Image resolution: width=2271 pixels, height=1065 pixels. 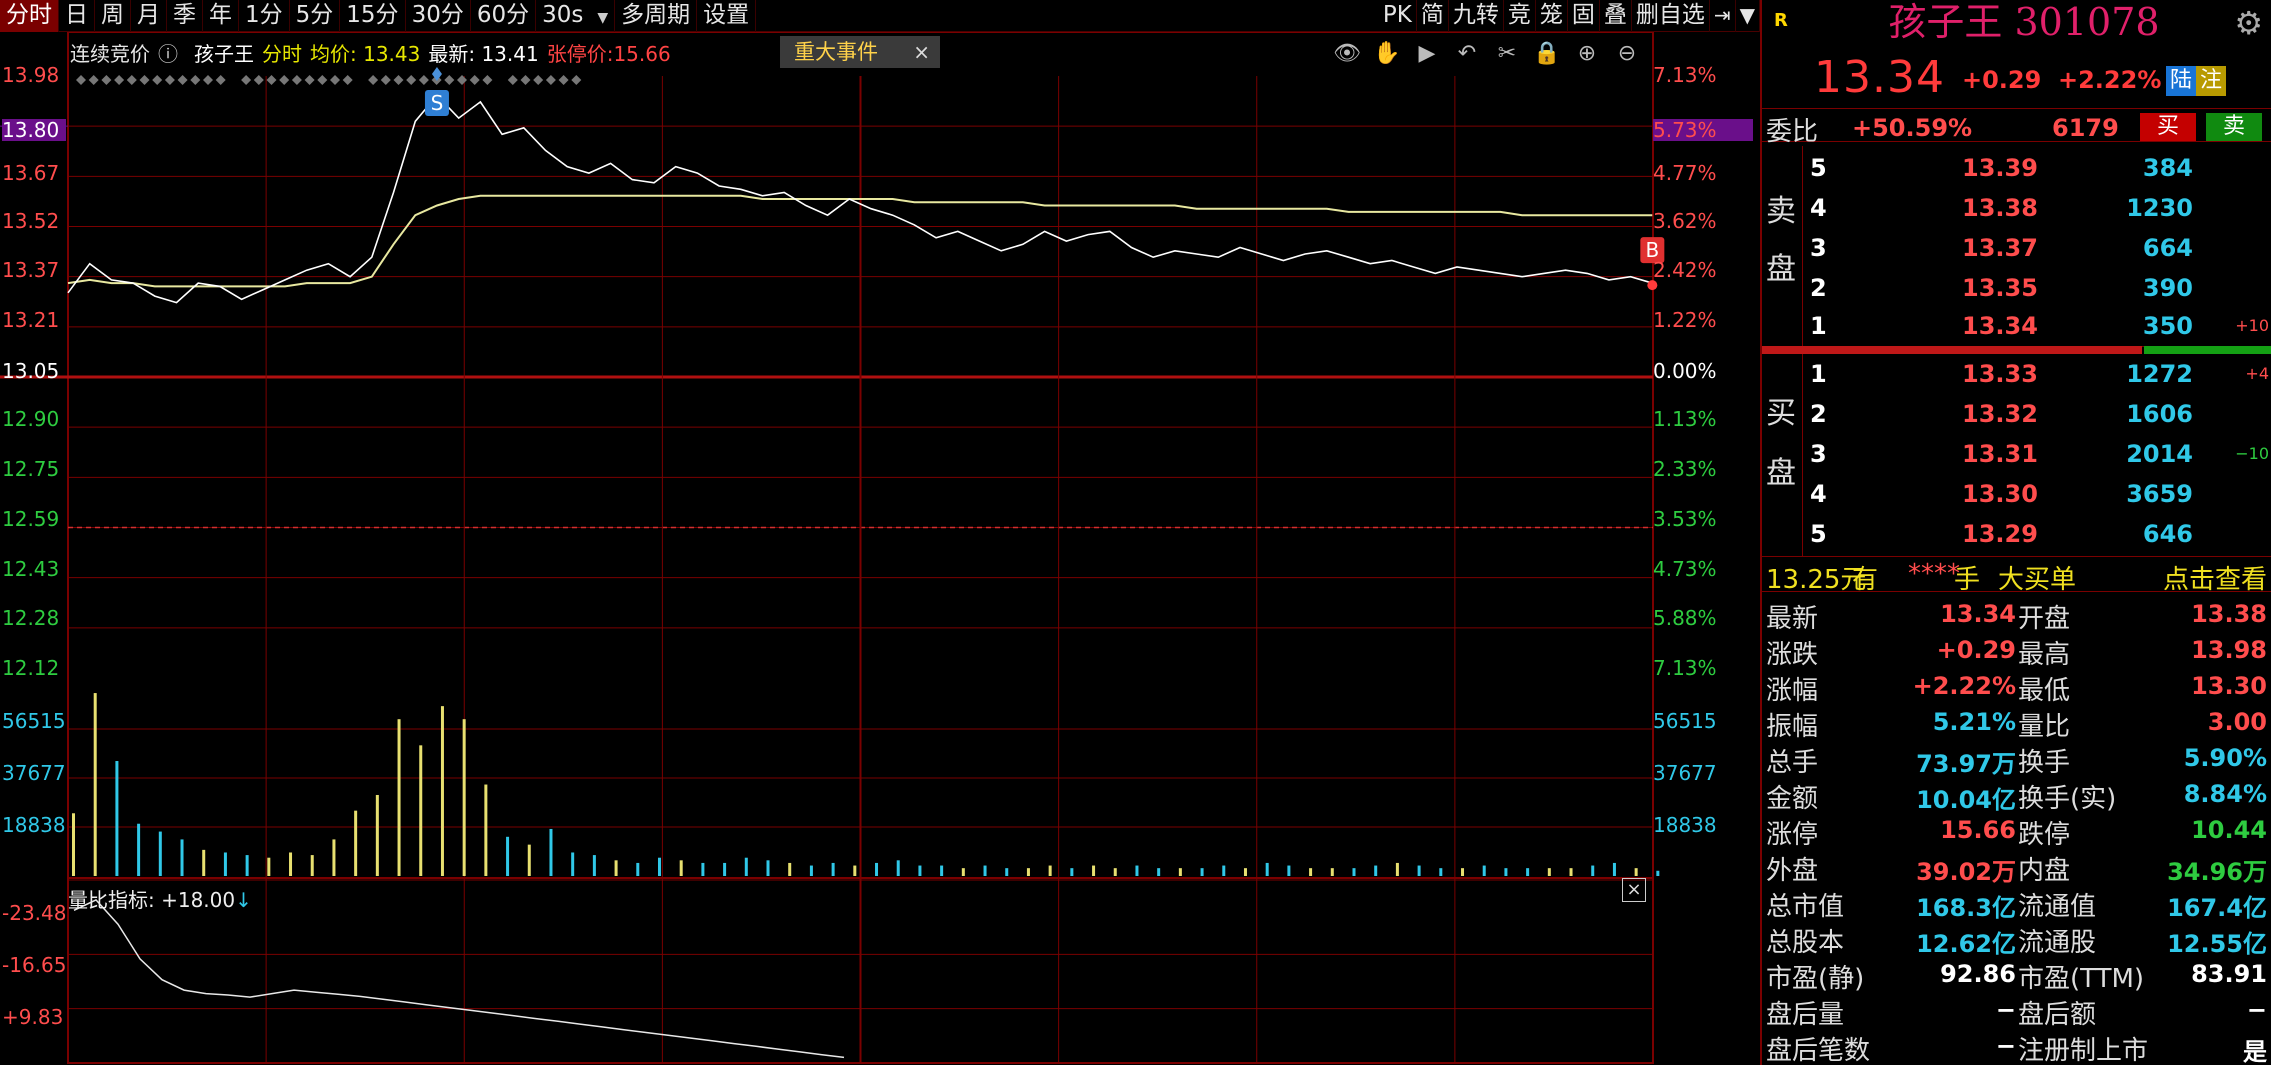 What do you see at coordinates (1974, 722) in the screenshot?
I see `stat-value: 5.21%` at bounding box center [1974, 722].